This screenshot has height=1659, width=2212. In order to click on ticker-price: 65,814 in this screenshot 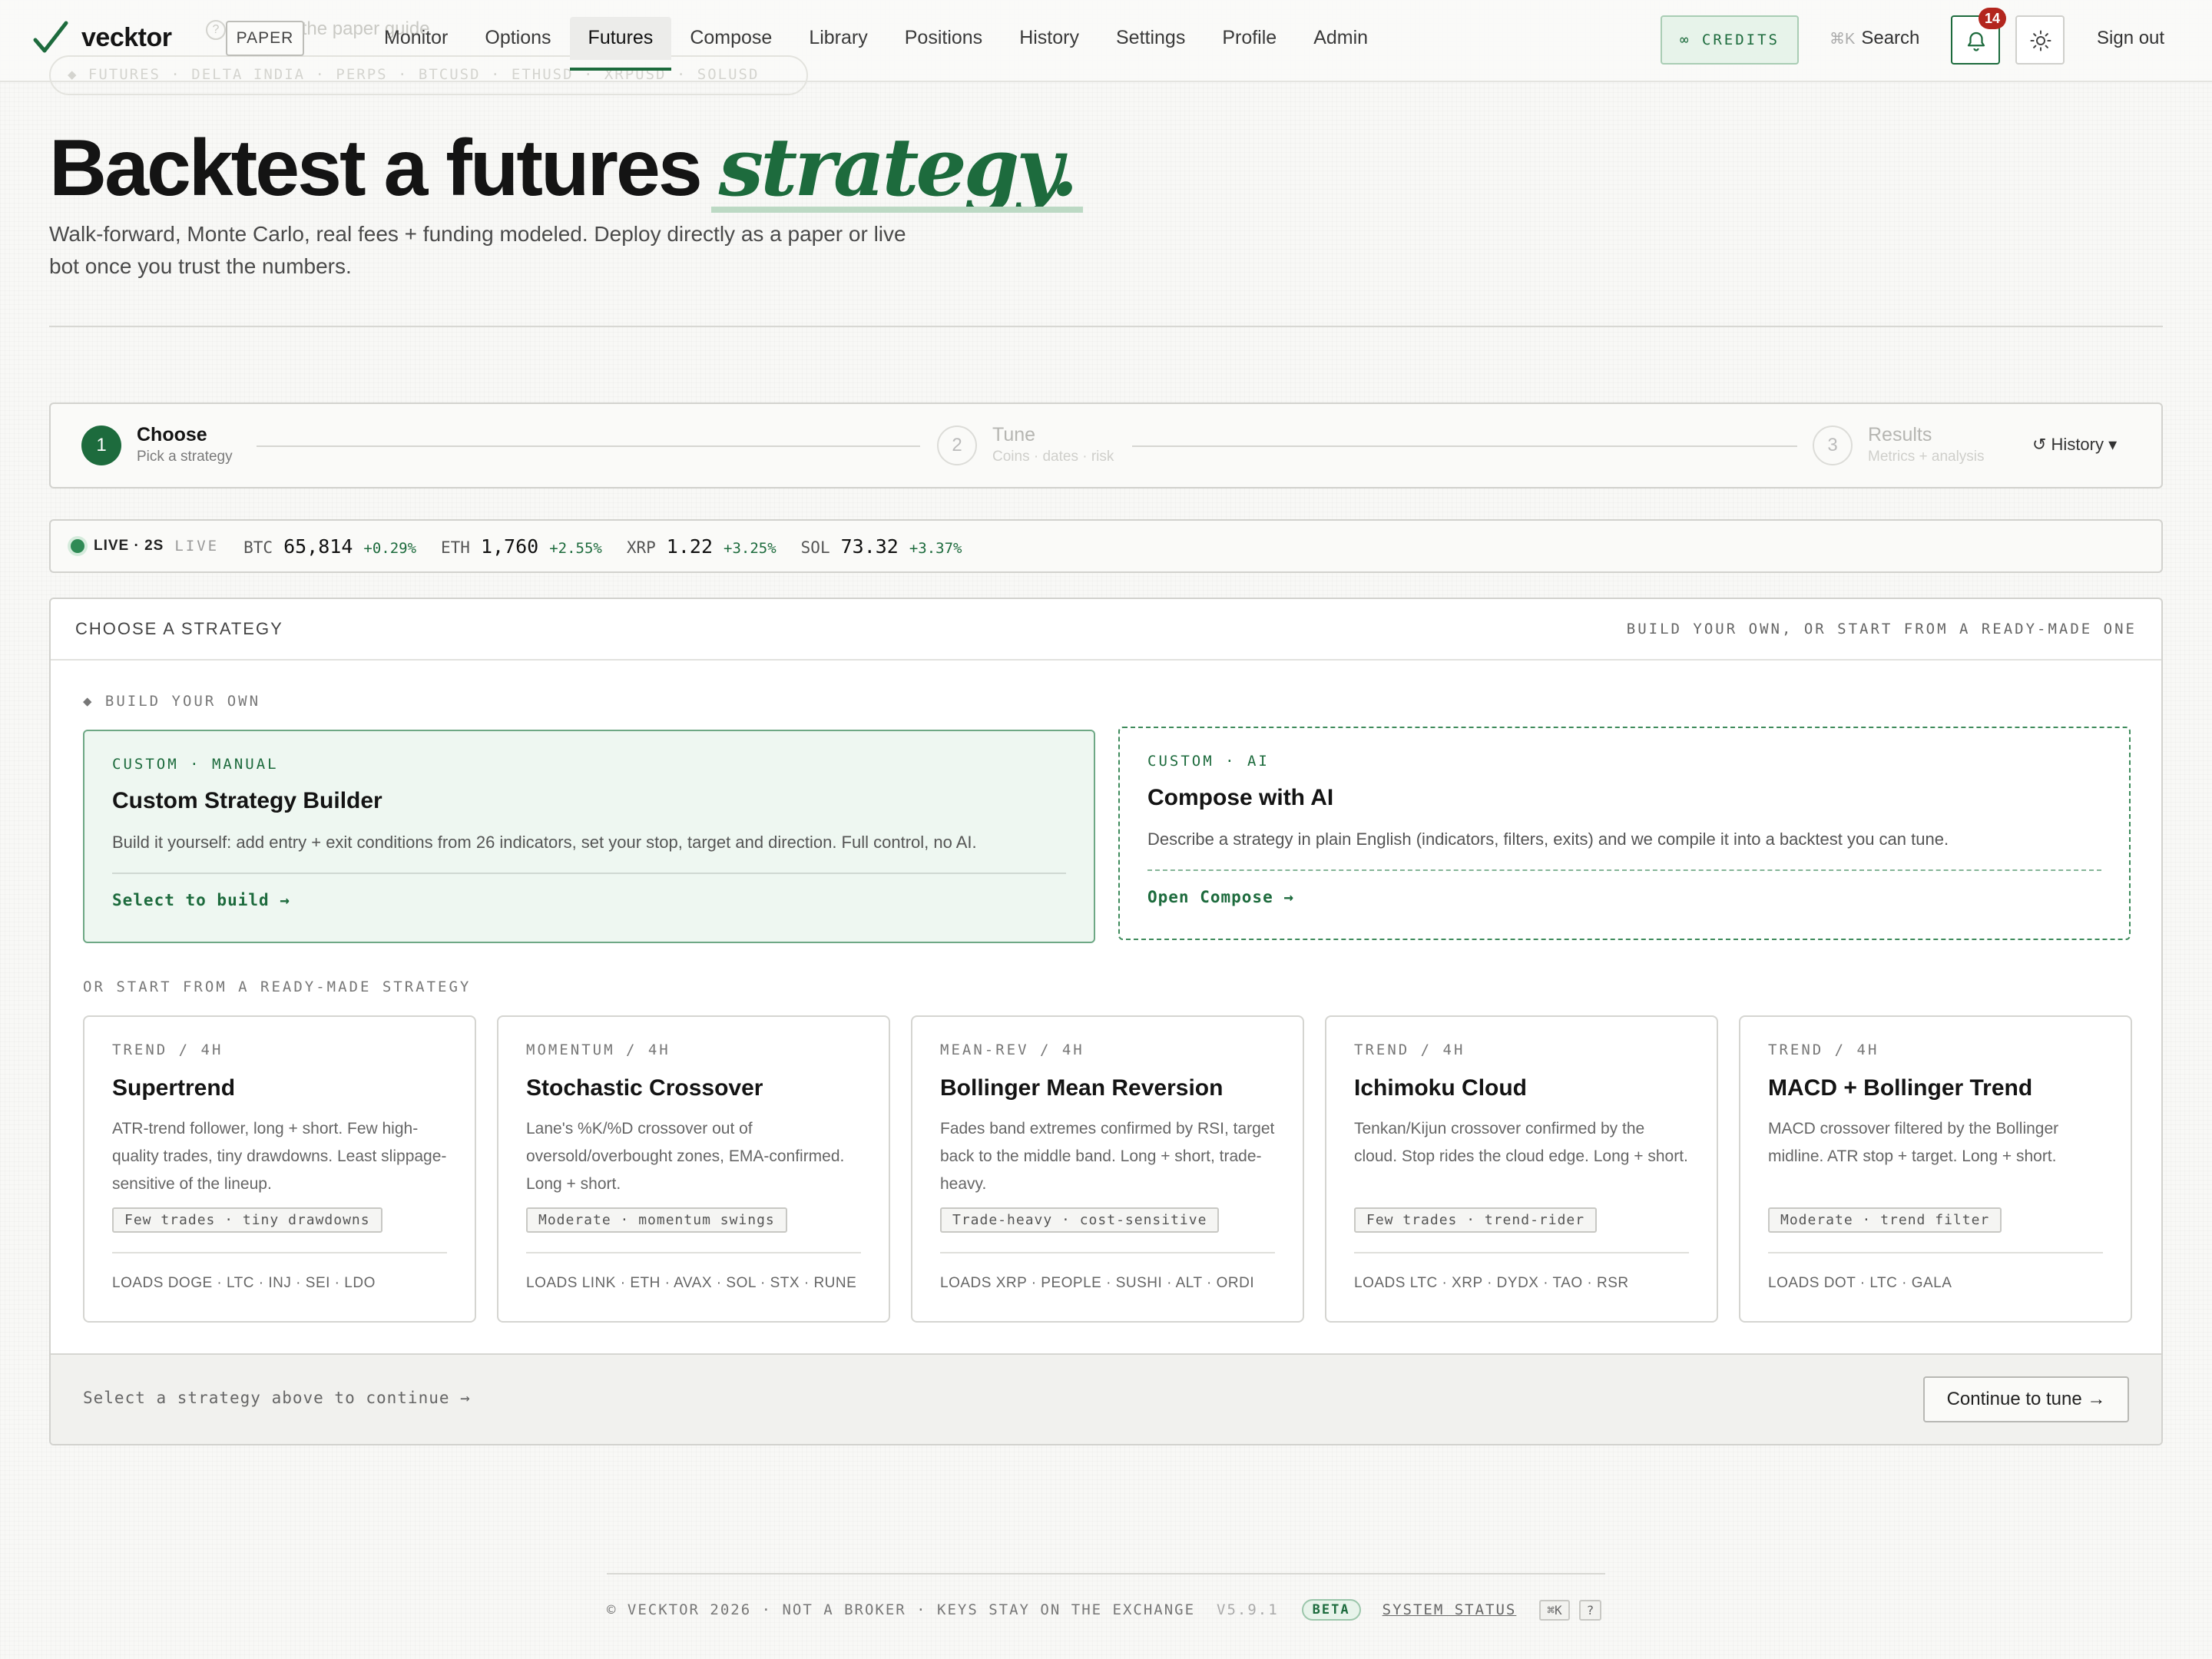, I will do `click(318, 547)`.